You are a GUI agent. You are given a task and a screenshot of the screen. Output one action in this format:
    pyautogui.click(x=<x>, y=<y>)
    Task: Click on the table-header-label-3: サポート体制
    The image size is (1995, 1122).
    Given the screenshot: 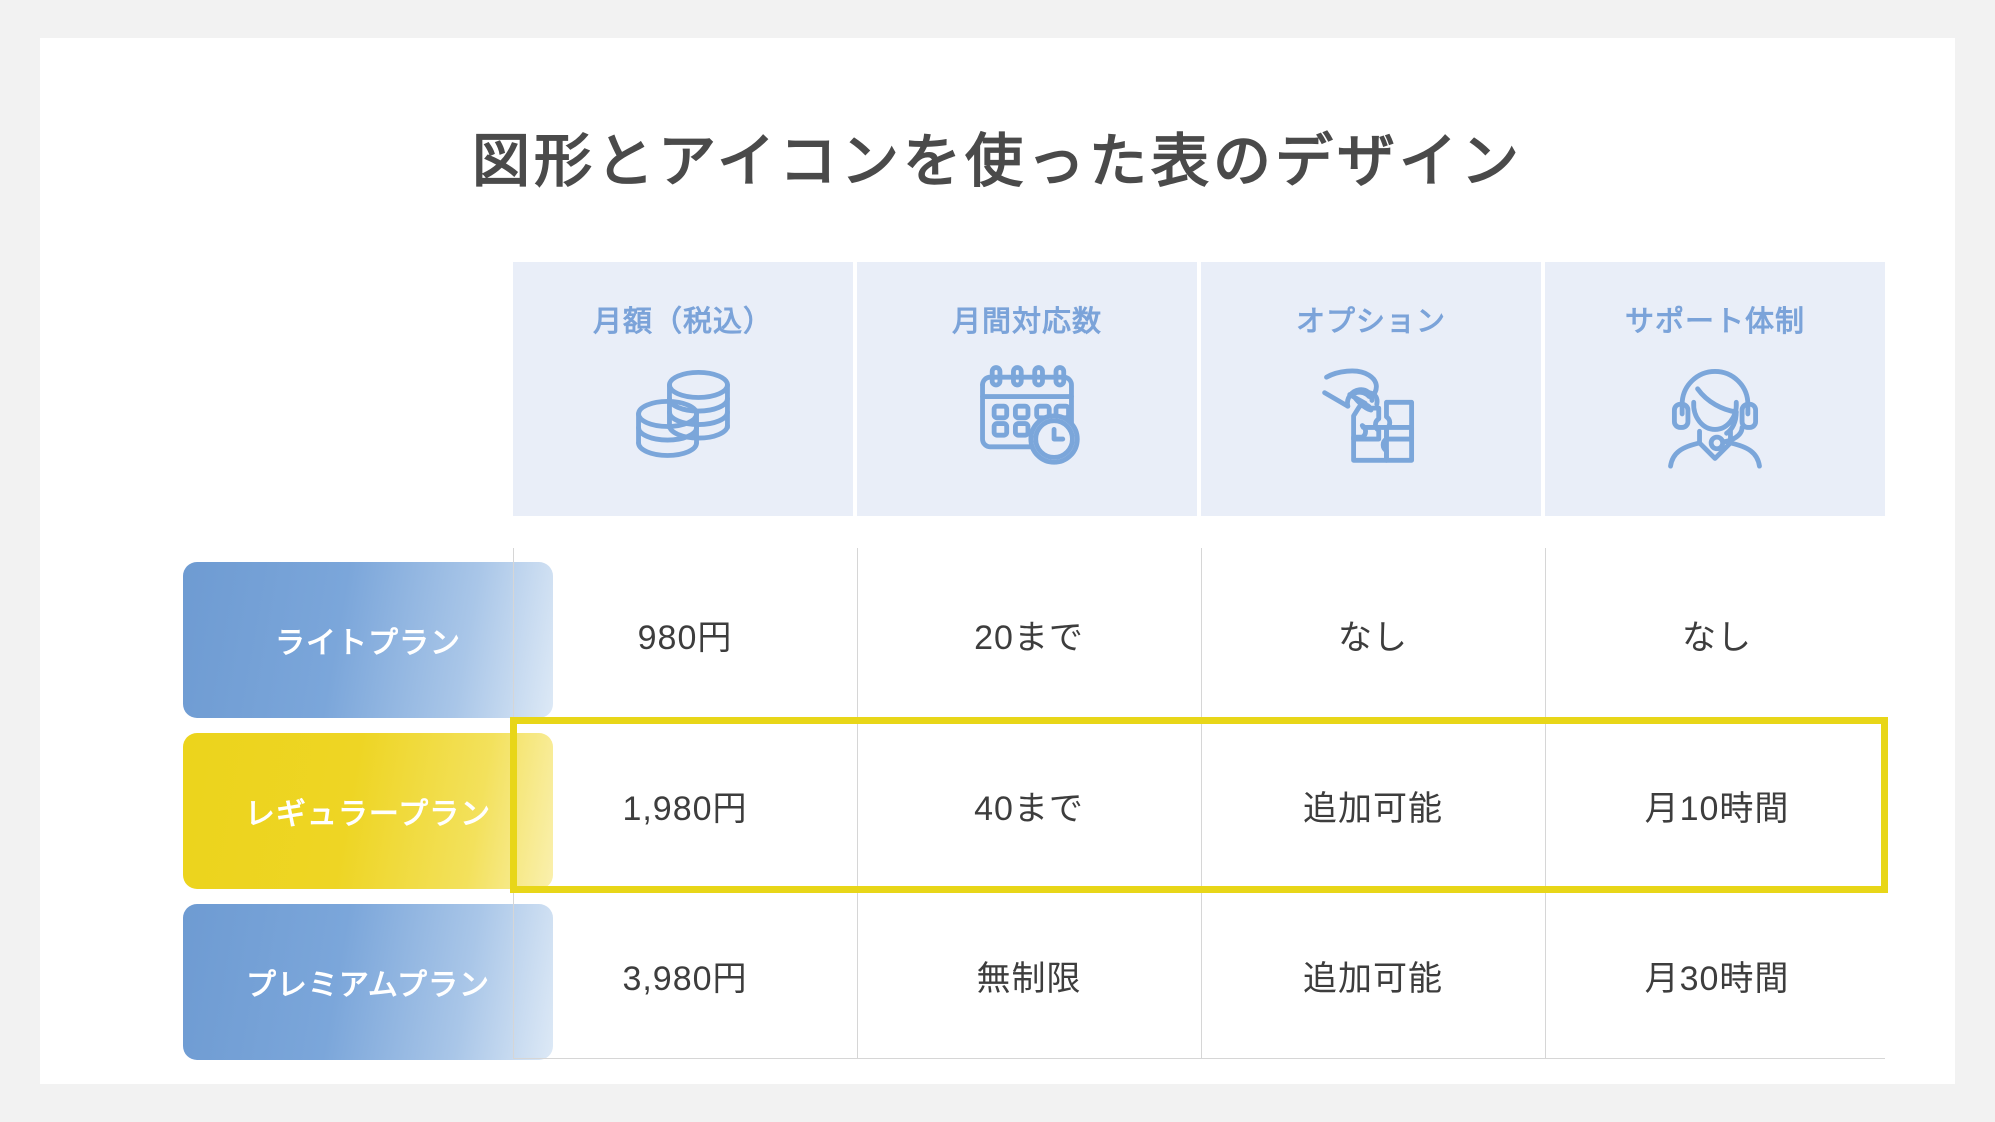 What is the action you would take?
    pyautogui.click(x=1714, y=322)
    